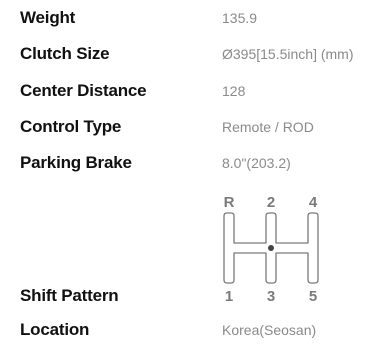  Describe the element at coordinates (76, 162) in the screenshot. I see `spec-label: Parking Brake` at that location.